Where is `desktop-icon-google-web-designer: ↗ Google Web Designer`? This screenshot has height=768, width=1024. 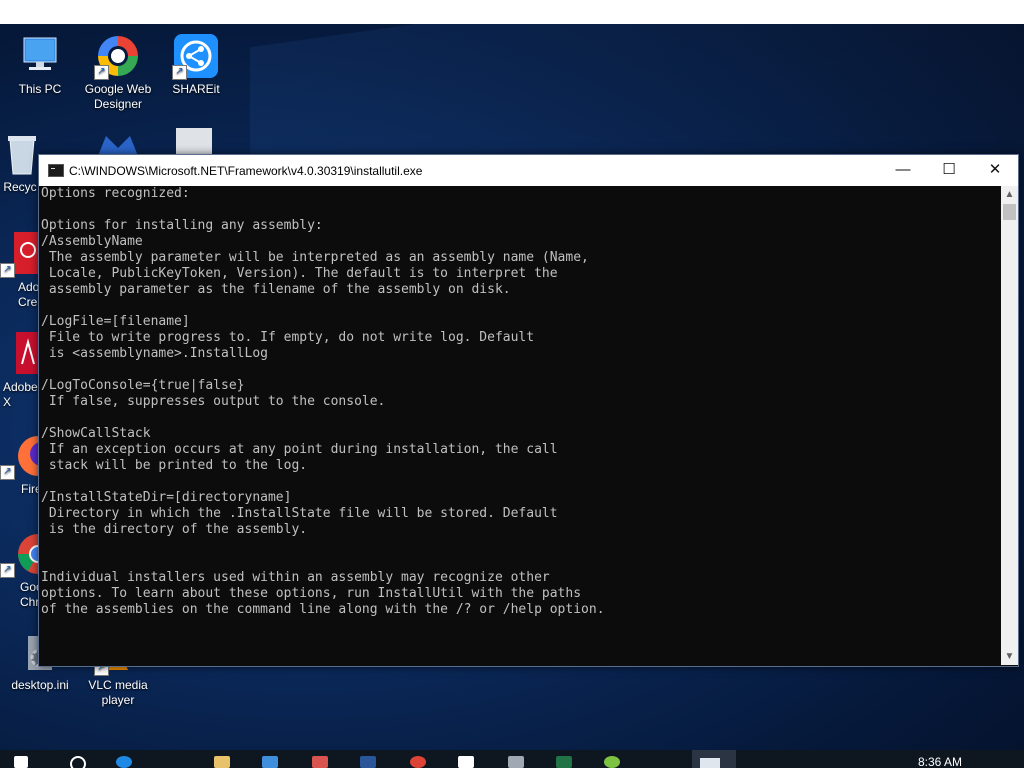
desktop-icon-google-web-designer: ↗ Google Web Designer is located at coordinates (118, 72).